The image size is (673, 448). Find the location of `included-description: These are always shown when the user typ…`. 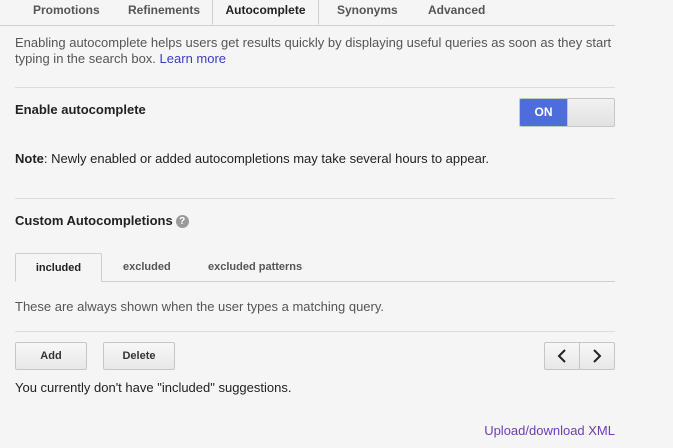

included-description: These are always shown when the user typ… is located at coordinates (200, 306).